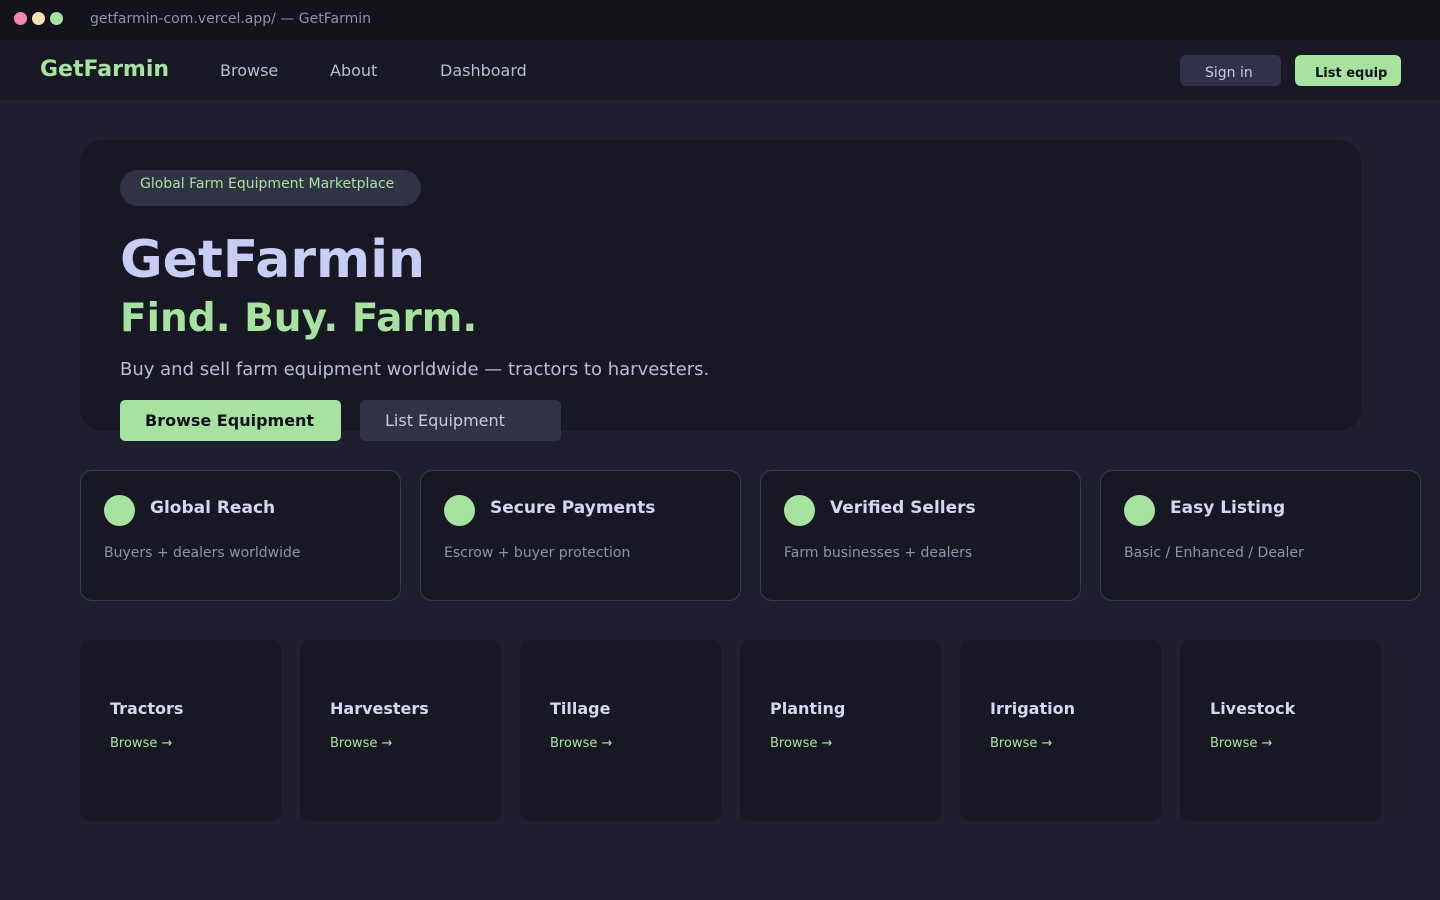 This screenshot has width=1440, height=900. I want to click on category-card-tillage: Tillage Browse →, so click(620, 730).